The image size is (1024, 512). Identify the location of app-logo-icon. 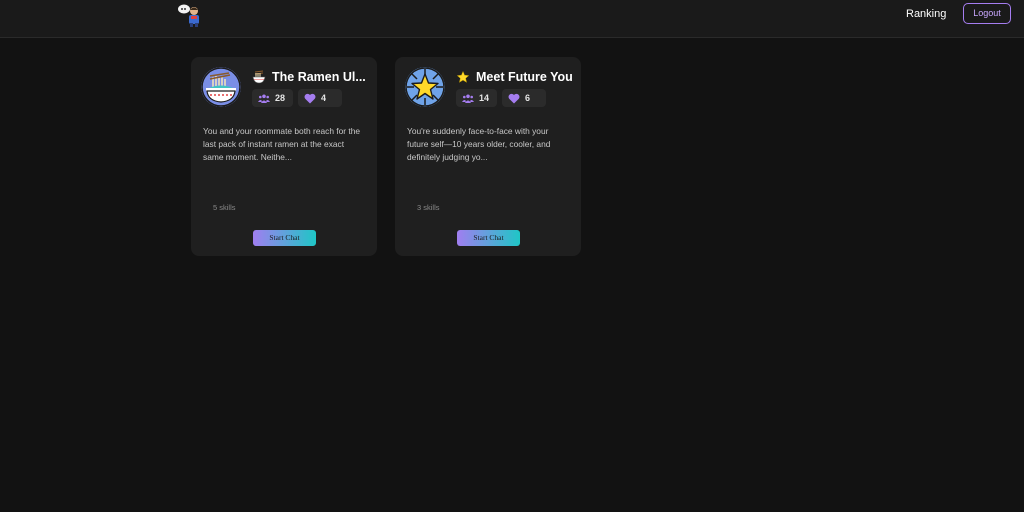
(190, 15).